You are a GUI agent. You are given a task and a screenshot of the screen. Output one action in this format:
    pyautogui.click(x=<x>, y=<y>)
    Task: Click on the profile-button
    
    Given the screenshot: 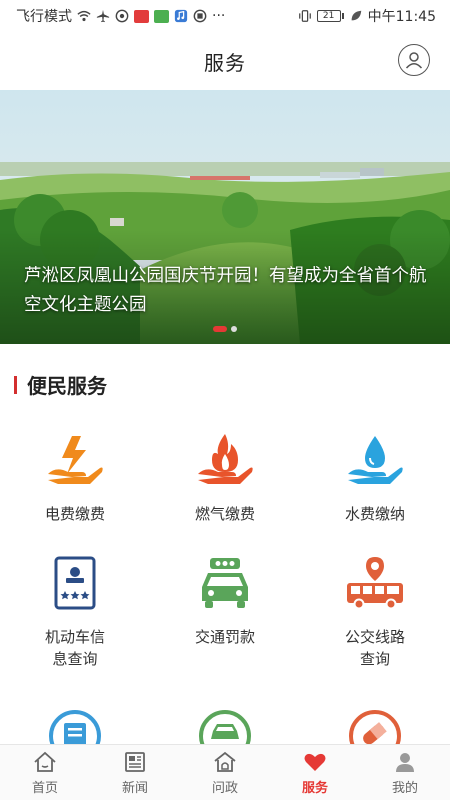 What is the action you would take?
    pyautogui.click(x=414, y=60)
    